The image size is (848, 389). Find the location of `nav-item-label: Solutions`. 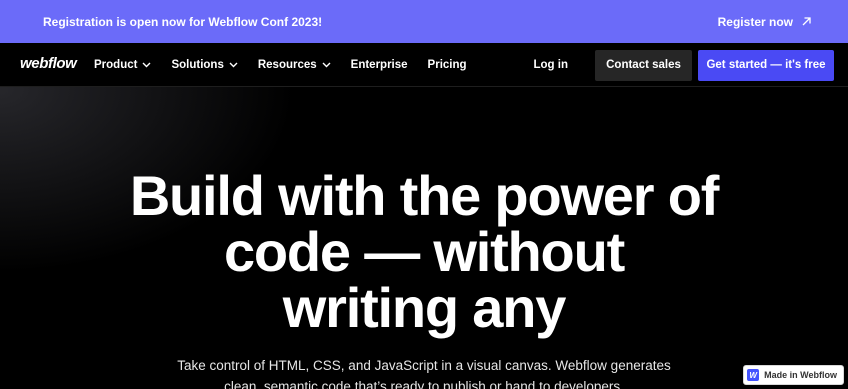

nav-item-label: Solutions is located at coordinates (197, 65).